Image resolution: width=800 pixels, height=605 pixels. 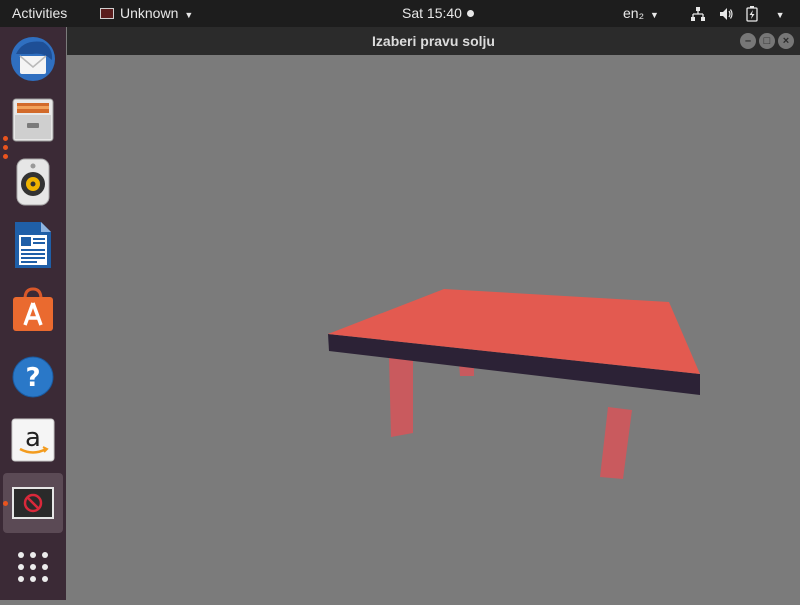 What do you see at coordinates (514, 384) in the screenshot?
I see `table-3d-model` at bounding box center [514, 384].